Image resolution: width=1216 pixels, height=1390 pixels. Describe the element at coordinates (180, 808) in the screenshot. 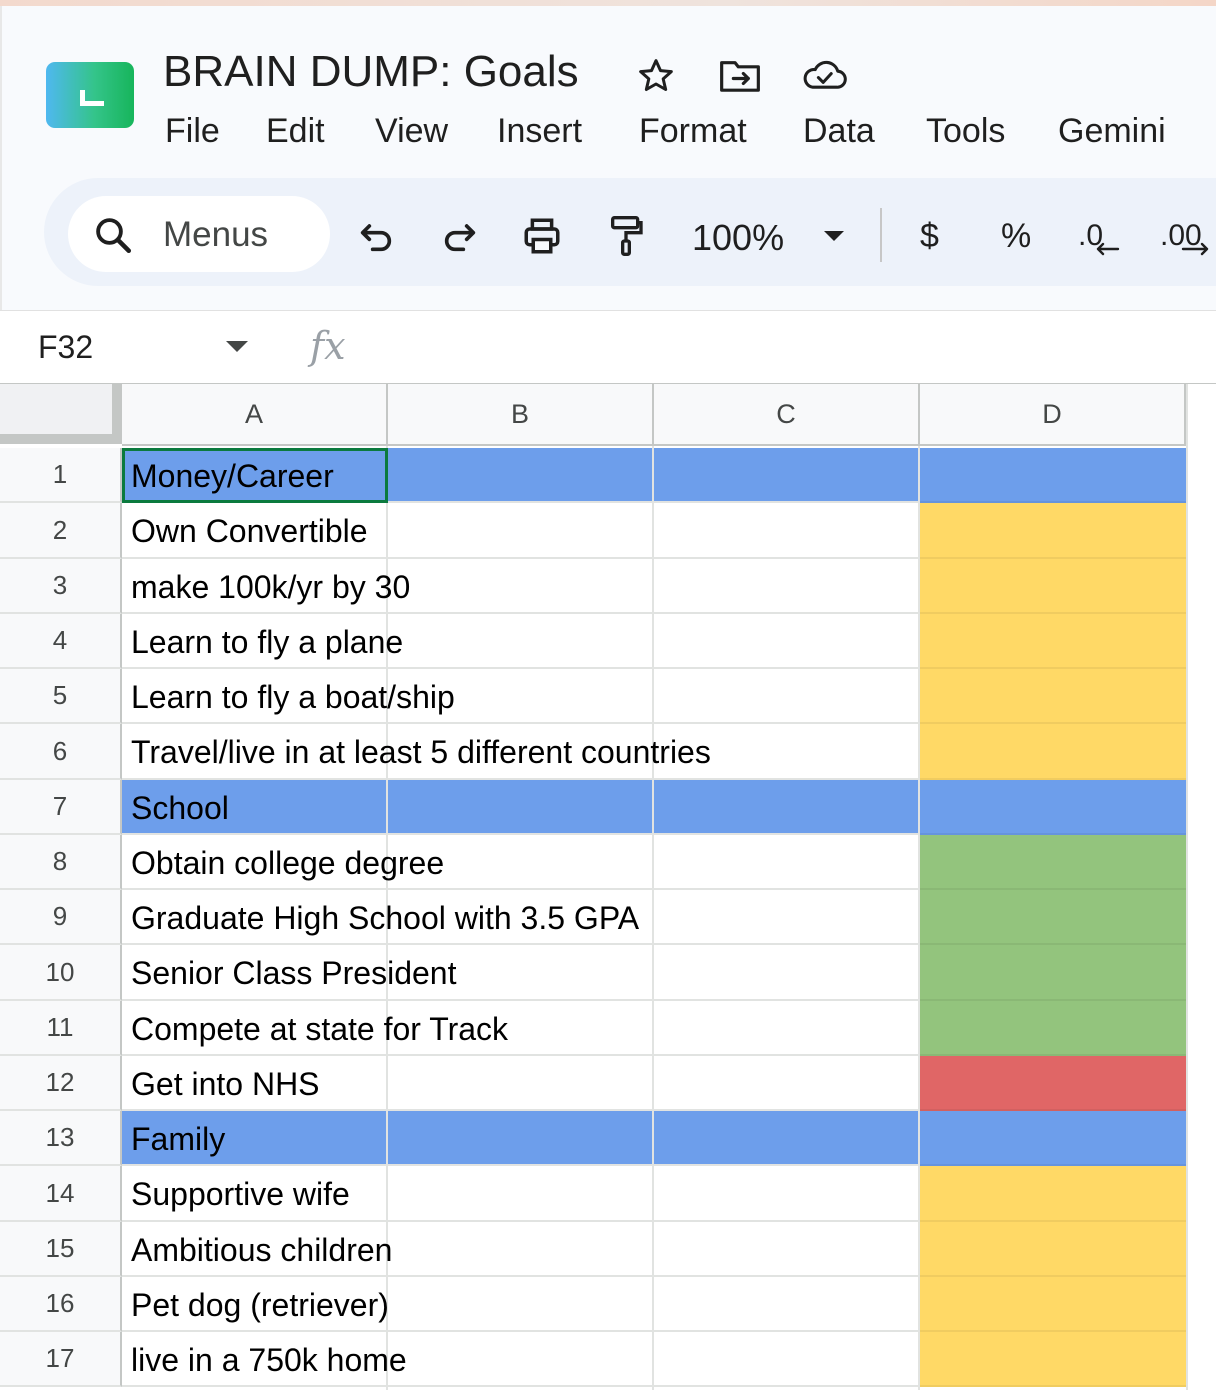

I see `category-header-cell: School` at that location.